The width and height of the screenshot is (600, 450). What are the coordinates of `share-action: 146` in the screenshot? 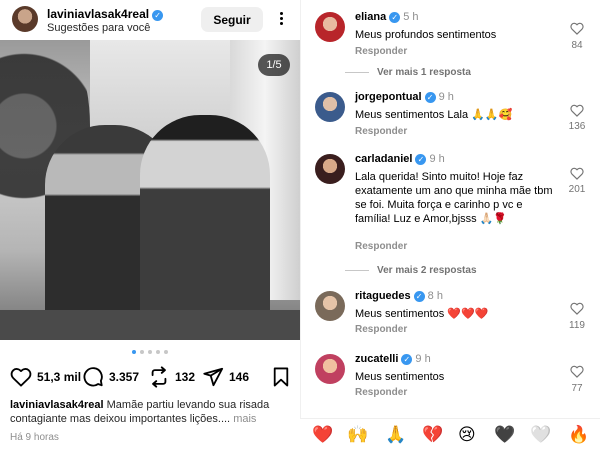 It's located at (225, 377).